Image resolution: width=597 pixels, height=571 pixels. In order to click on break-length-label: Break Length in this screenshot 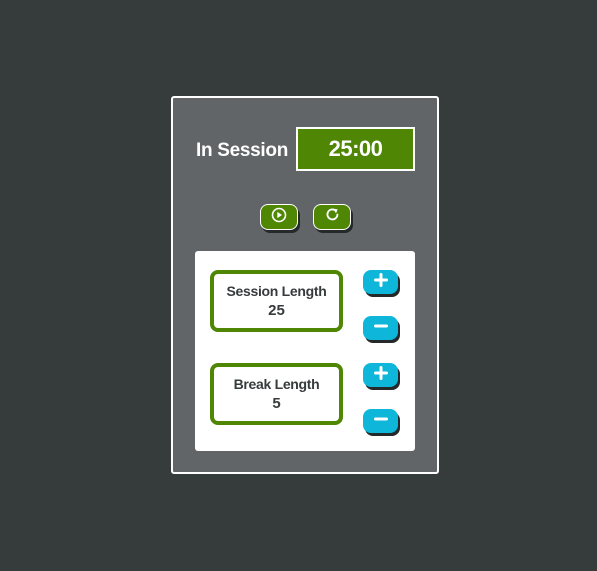, I will do `click(276, 384)`.